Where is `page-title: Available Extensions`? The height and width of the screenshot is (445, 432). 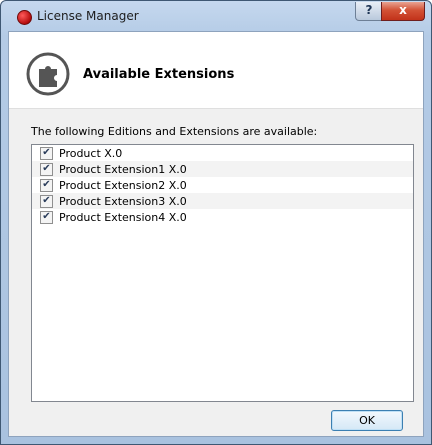 page-title: Available Extensions is located at coordinates (159, 74).